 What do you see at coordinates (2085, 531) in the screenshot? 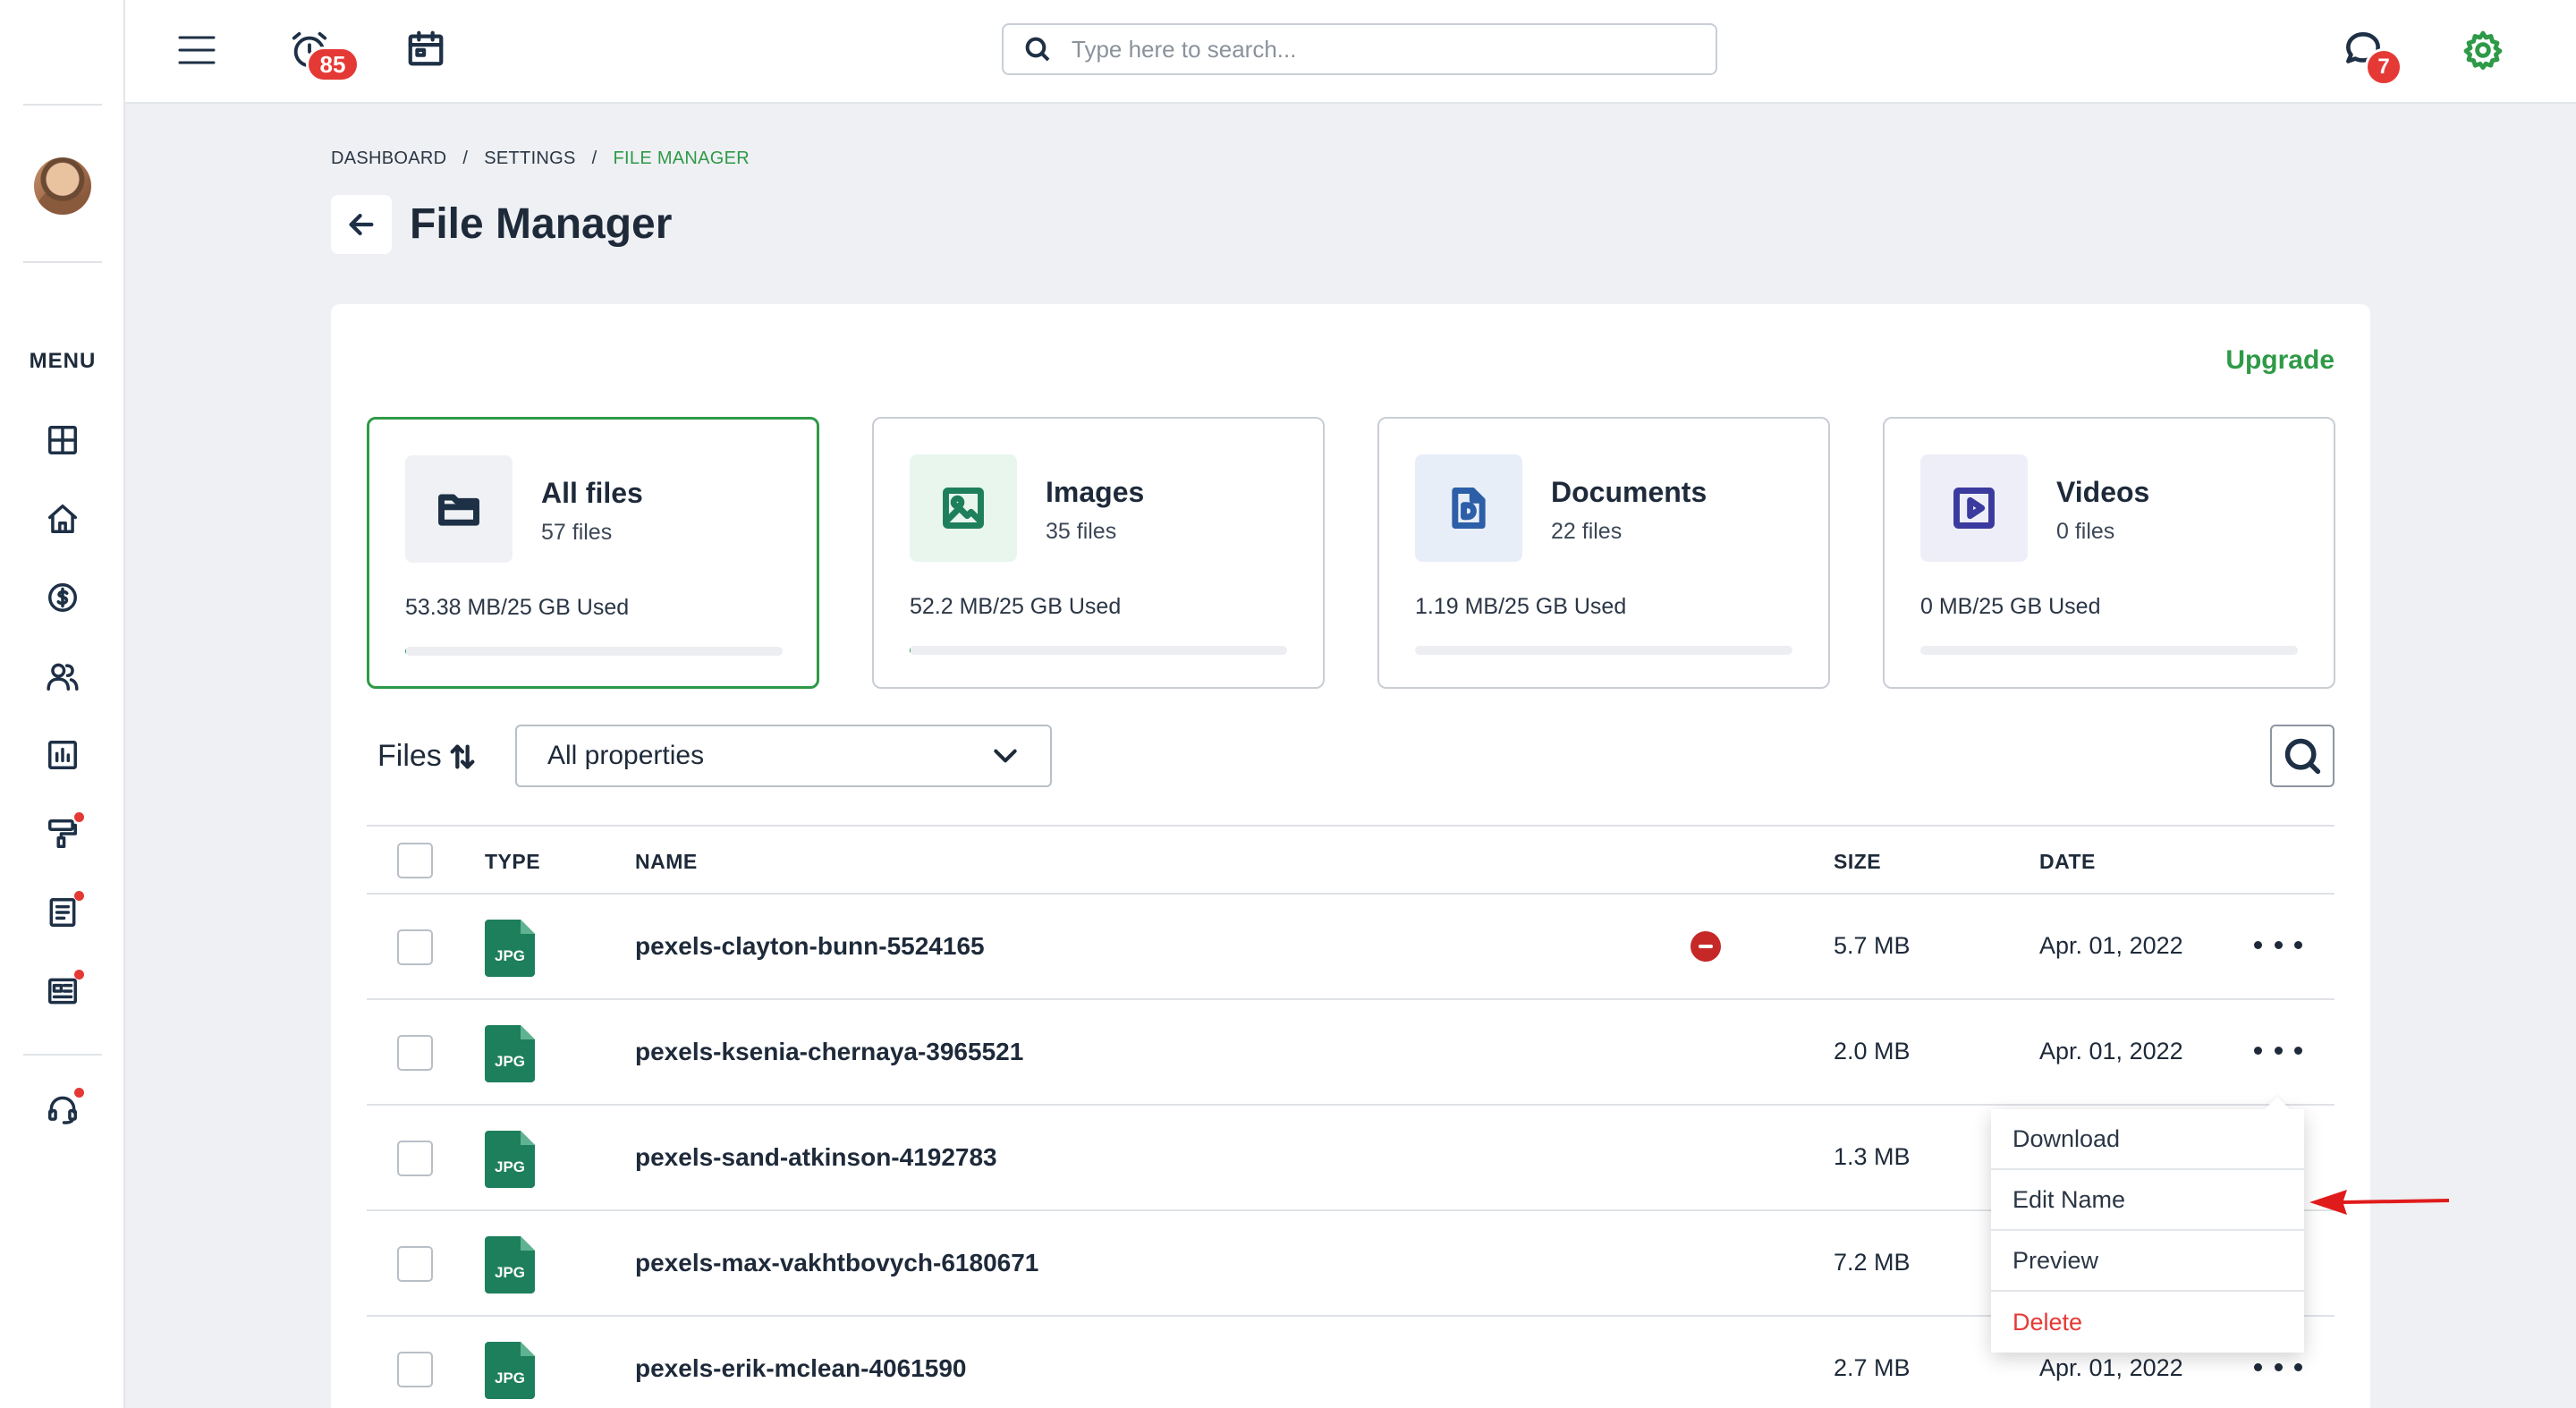
I see `storage-file-count: 0 files` at bounding box center [2085, 531].